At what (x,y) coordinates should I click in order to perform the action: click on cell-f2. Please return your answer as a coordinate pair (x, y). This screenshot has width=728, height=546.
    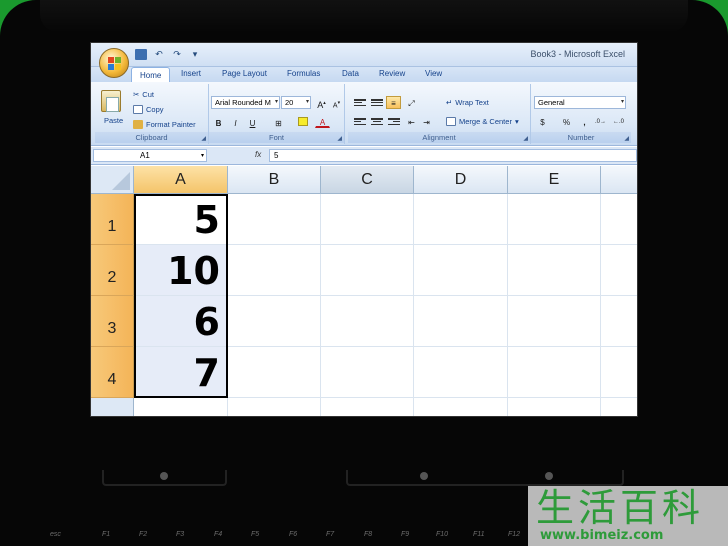
    Looking at the image, I should click on (619, 270).